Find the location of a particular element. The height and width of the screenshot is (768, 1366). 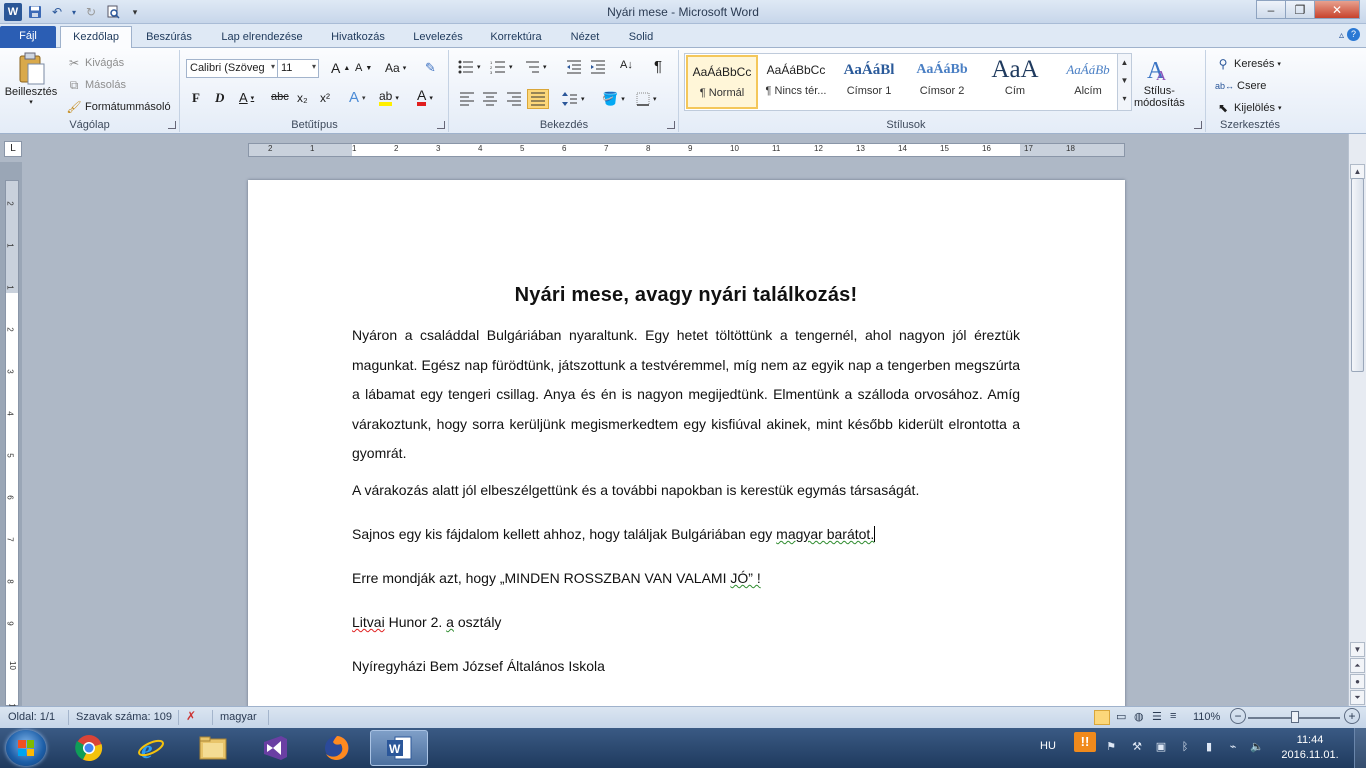

grow-font-button: A ▲ is located at coordinates (340, 68).